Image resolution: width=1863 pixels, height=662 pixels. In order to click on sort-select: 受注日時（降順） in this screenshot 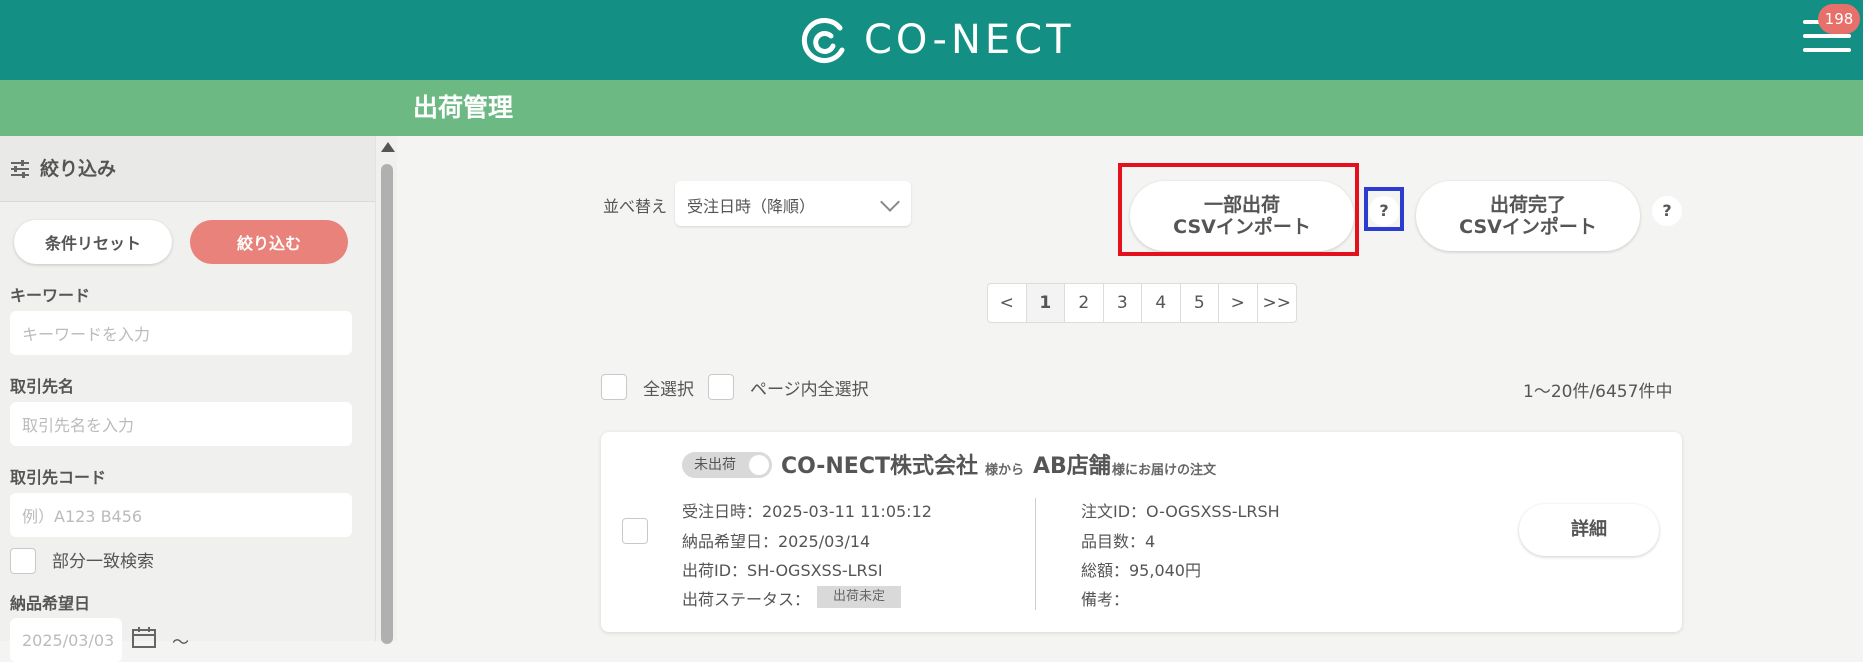, I will do `click(793, 203)`.